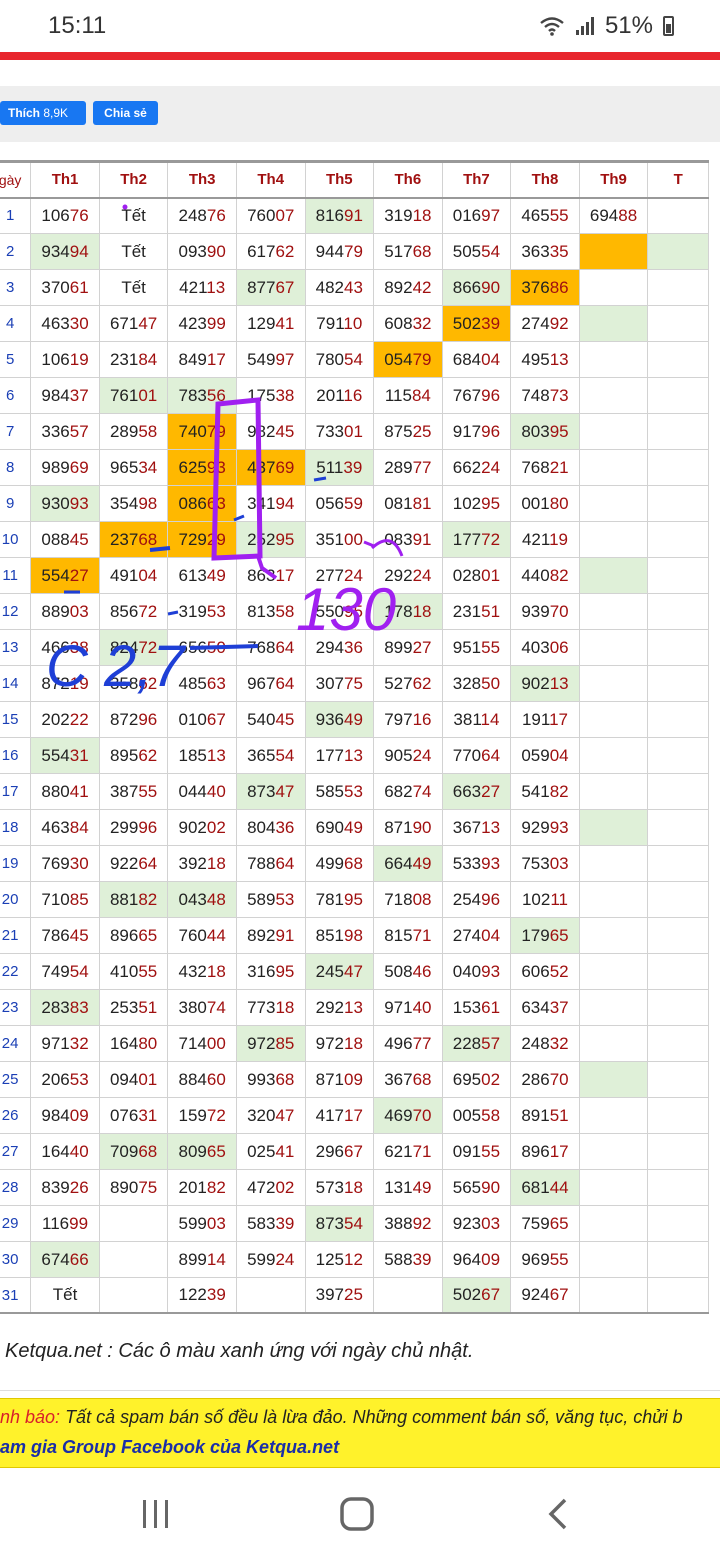  I want to click on result-cell: 00558, so click(476, 1115).